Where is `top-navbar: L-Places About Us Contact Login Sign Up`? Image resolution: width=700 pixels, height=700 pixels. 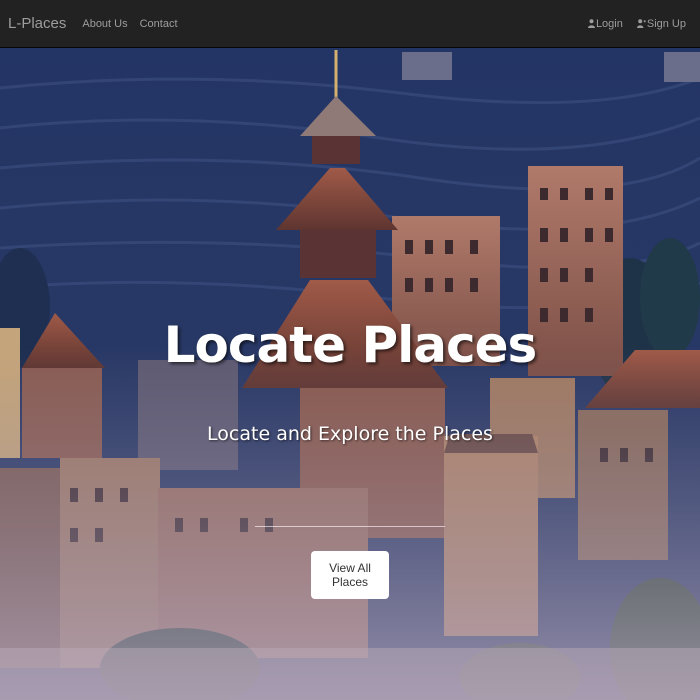
top-navbar: L-Places About Us Contact Login Sign Up is located at coordinates (350, 24).